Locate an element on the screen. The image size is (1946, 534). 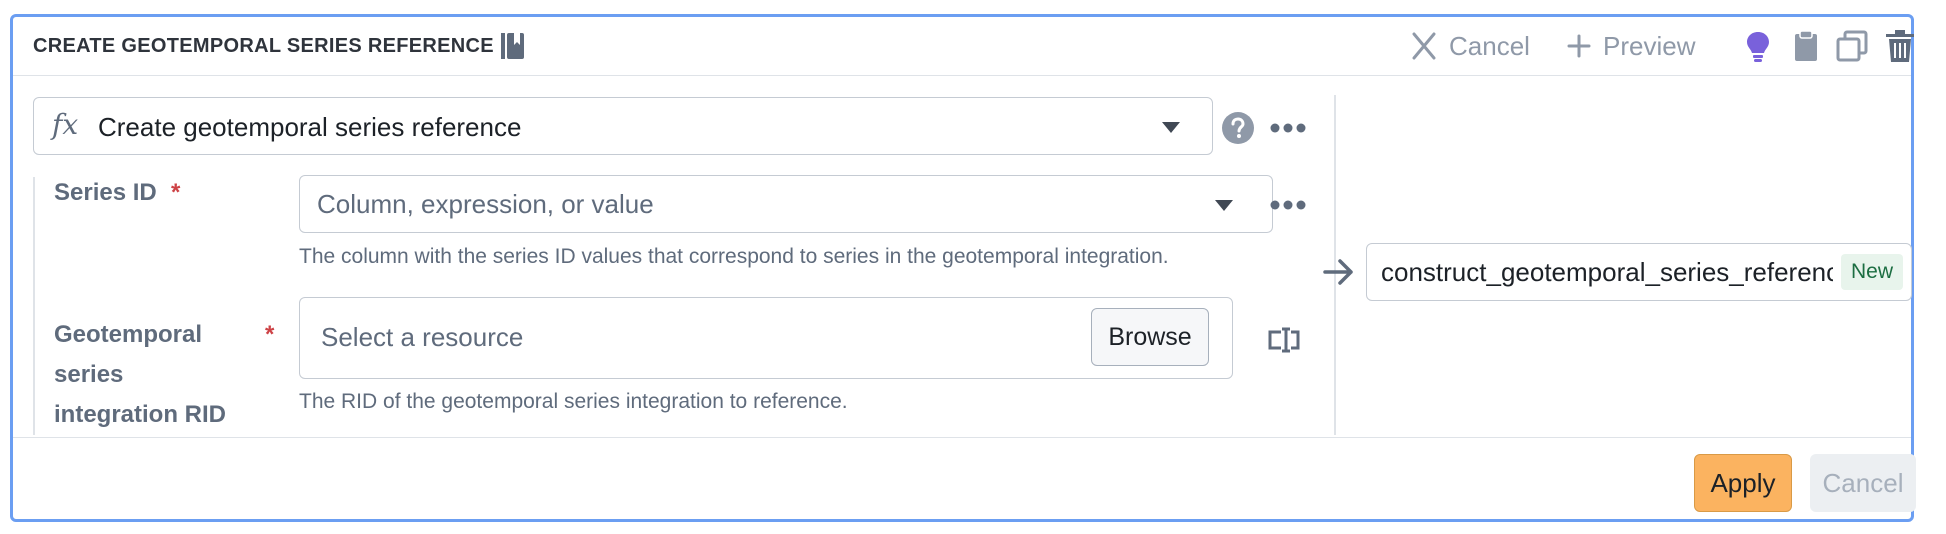
series-id-input: Column, expression, or value is located at coordinates (786, 204).